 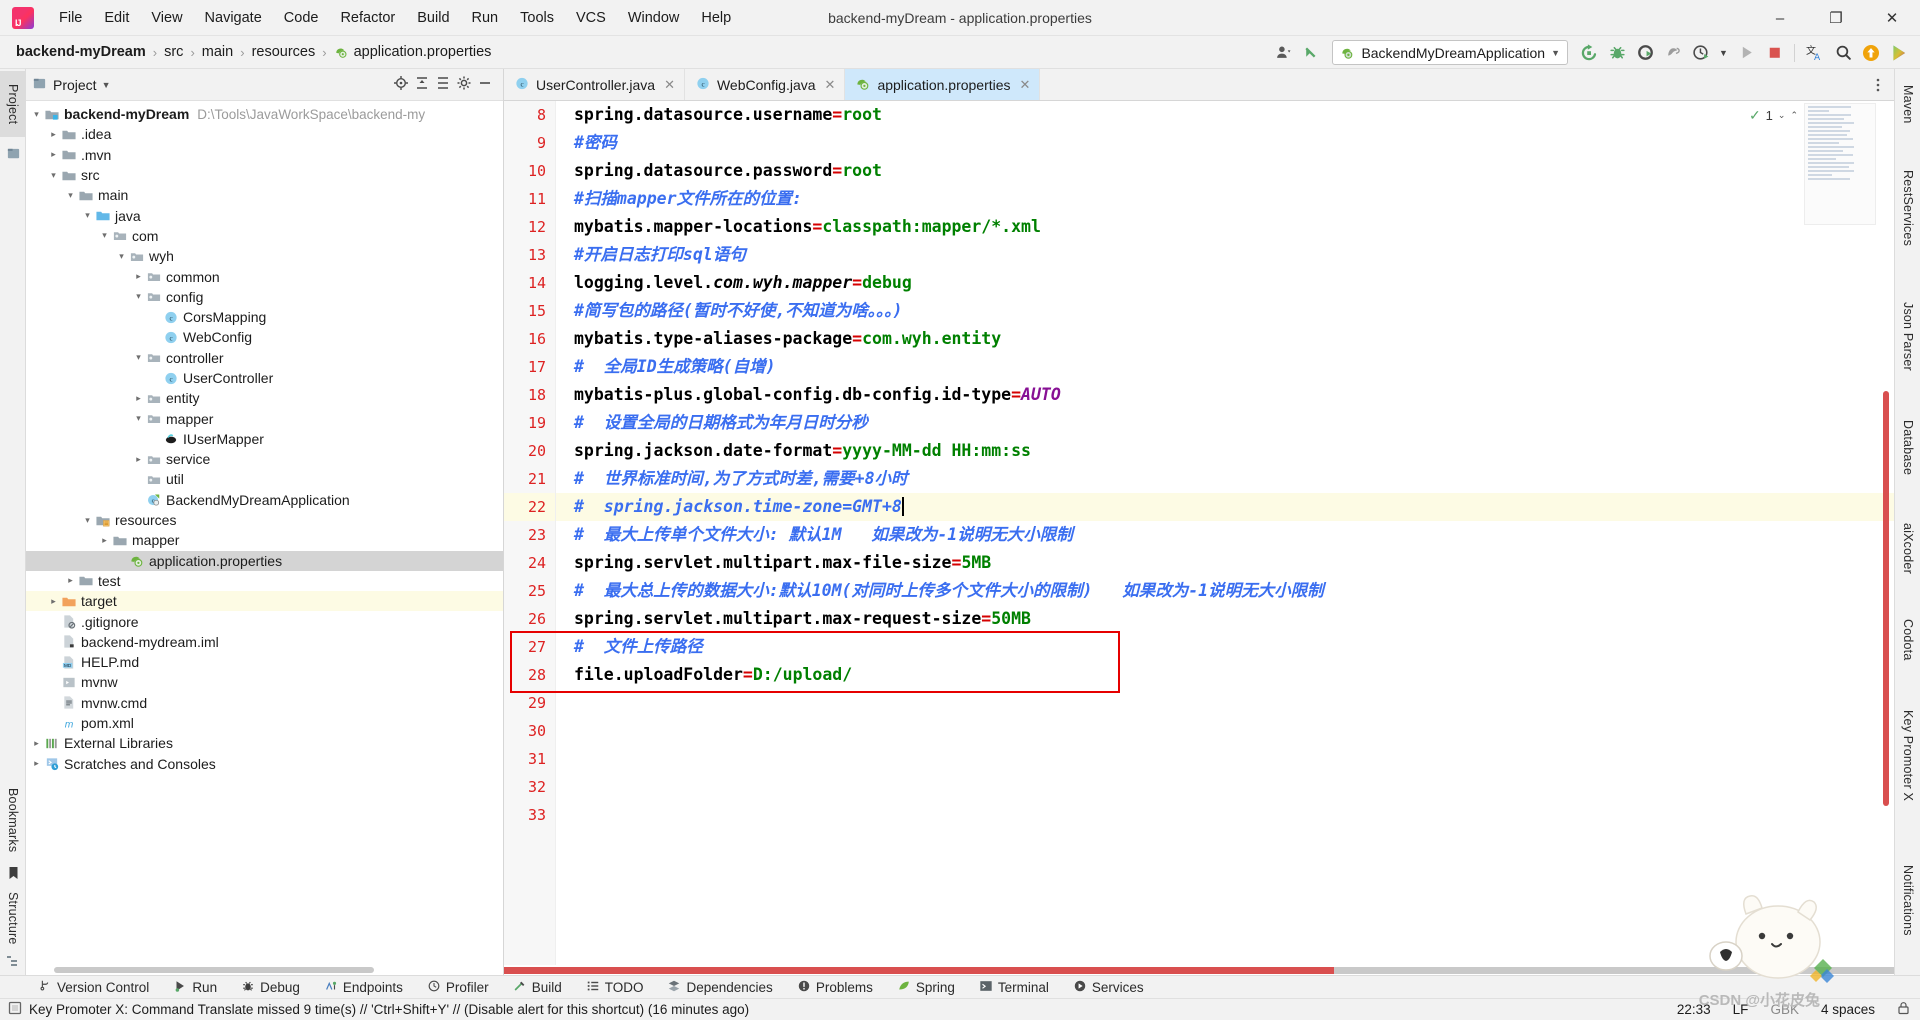 I want to click on code-line, so click(x=1225, y=759).